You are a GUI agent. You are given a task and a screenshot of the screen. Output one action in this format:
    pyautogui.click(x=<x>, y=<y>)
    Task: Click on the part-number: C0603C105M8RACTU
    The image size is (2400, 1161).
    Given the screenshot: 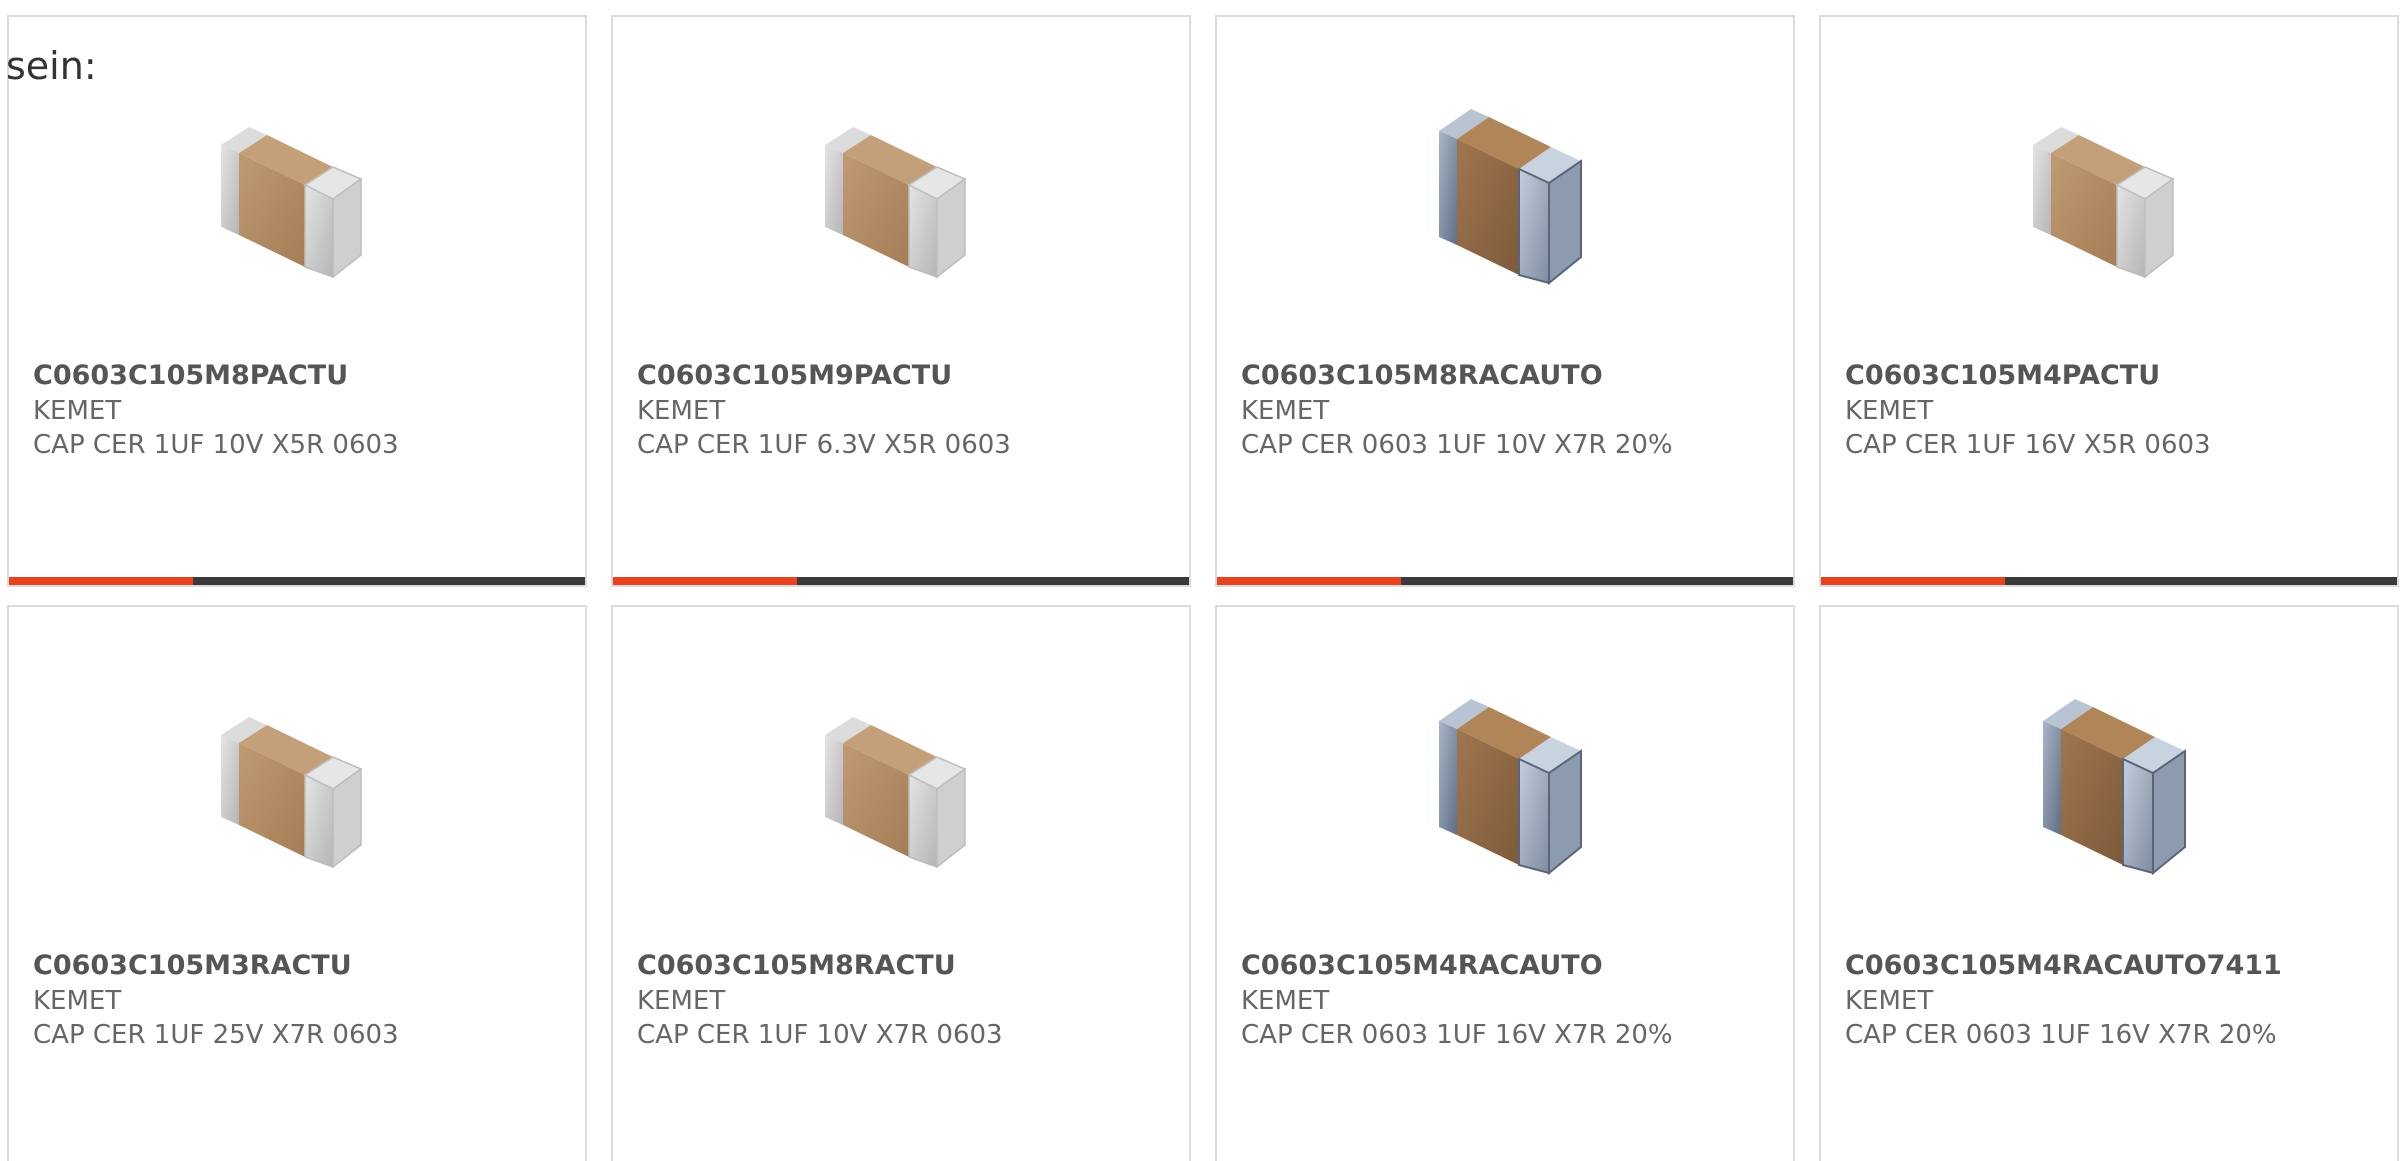 What is the action you would take?
    pyautogui.click(x=796, y=966)
    